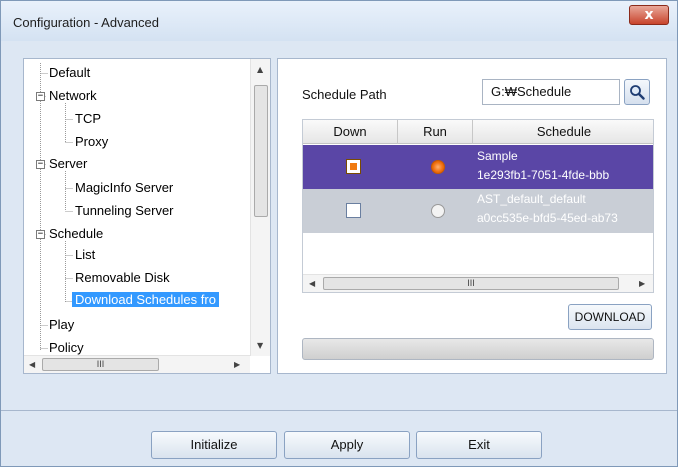  I want to click on initialize-button: Initialize, so click(214, 445).